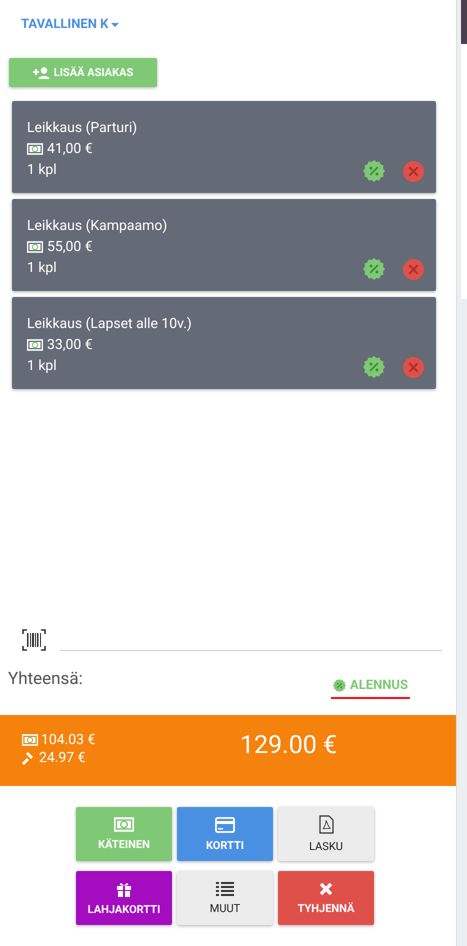 Image resolution: width=467 pixels, height=946 pixels. What do you see at coordinates (225, 824) in the screenshot?
I see `credit-card-icon` at bounding box center [225, 824].